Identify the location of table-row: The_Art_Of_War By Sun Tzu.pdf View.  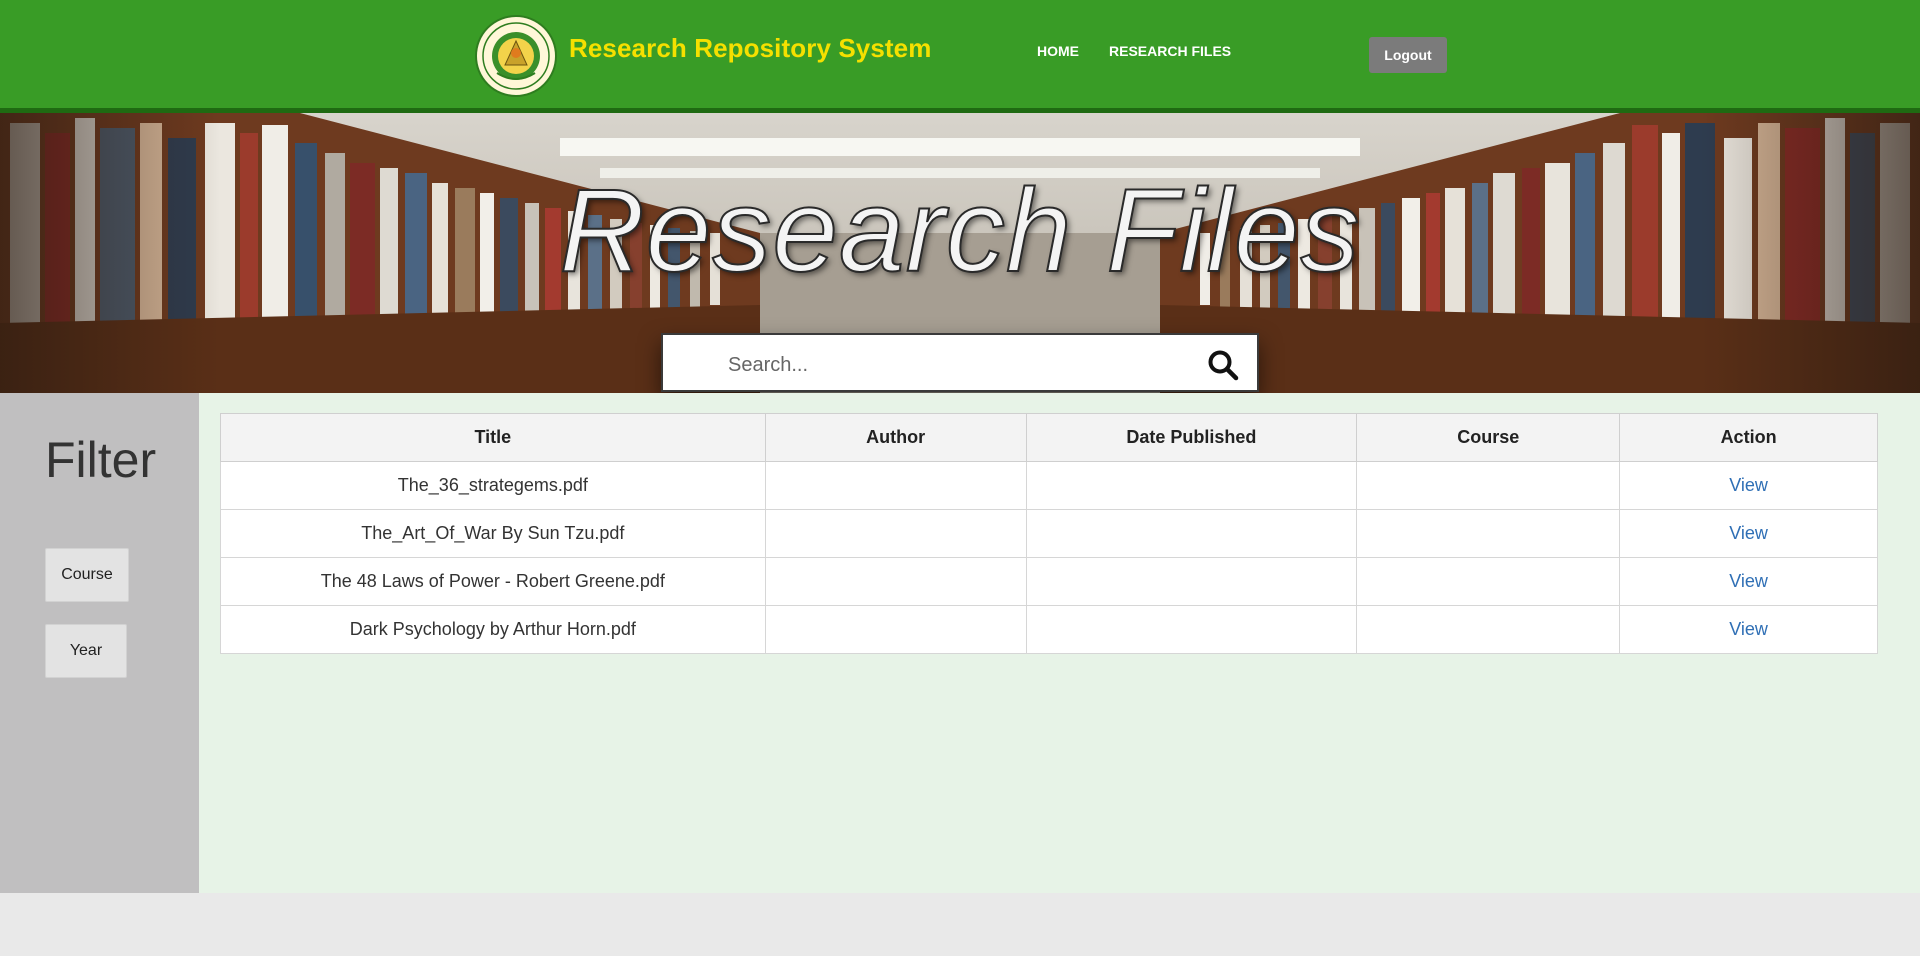
(1049, 533).